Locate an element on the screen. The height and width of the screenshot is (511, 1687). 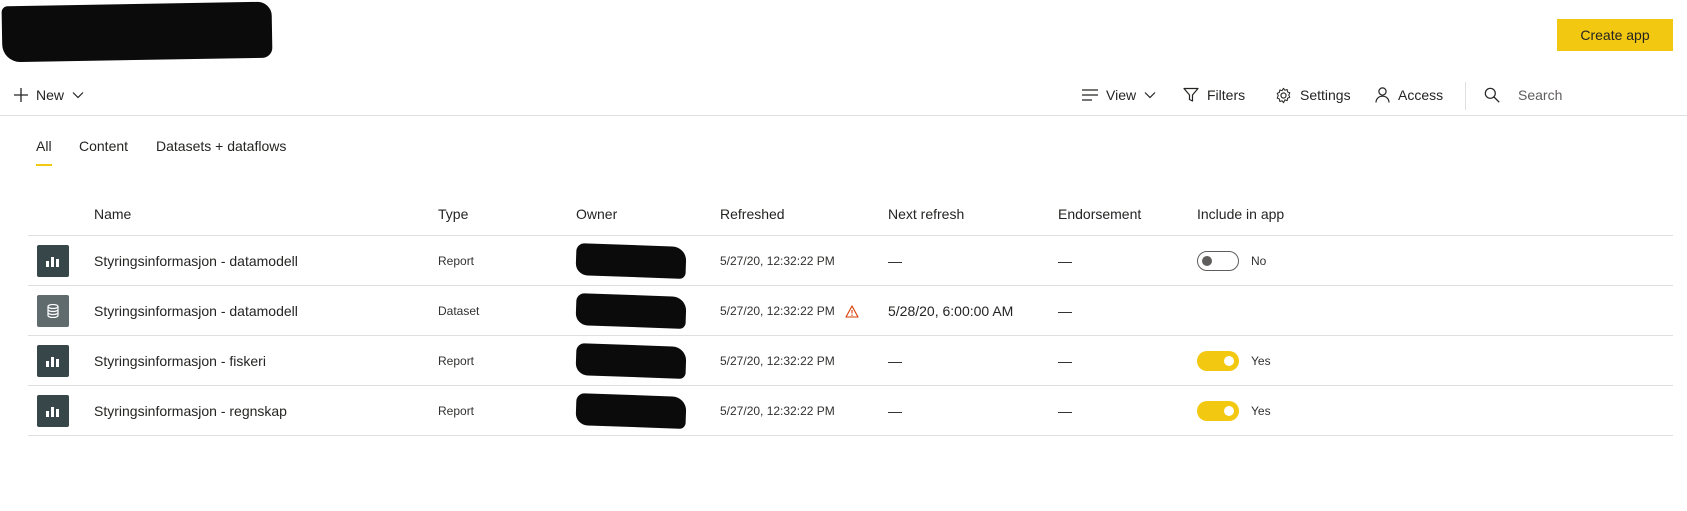
person-icon is located at coordinates (1382, 95).